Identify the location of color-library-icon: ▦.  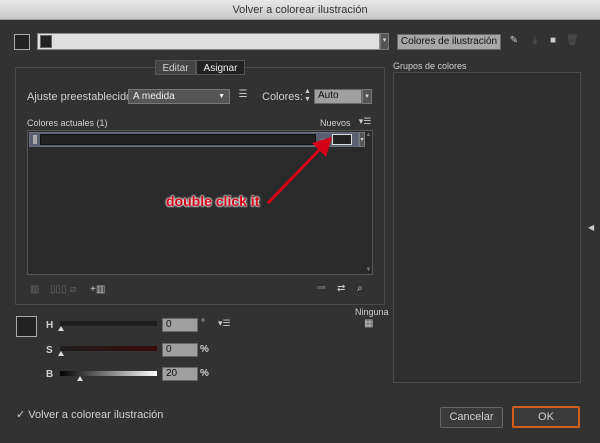
(368, 323).